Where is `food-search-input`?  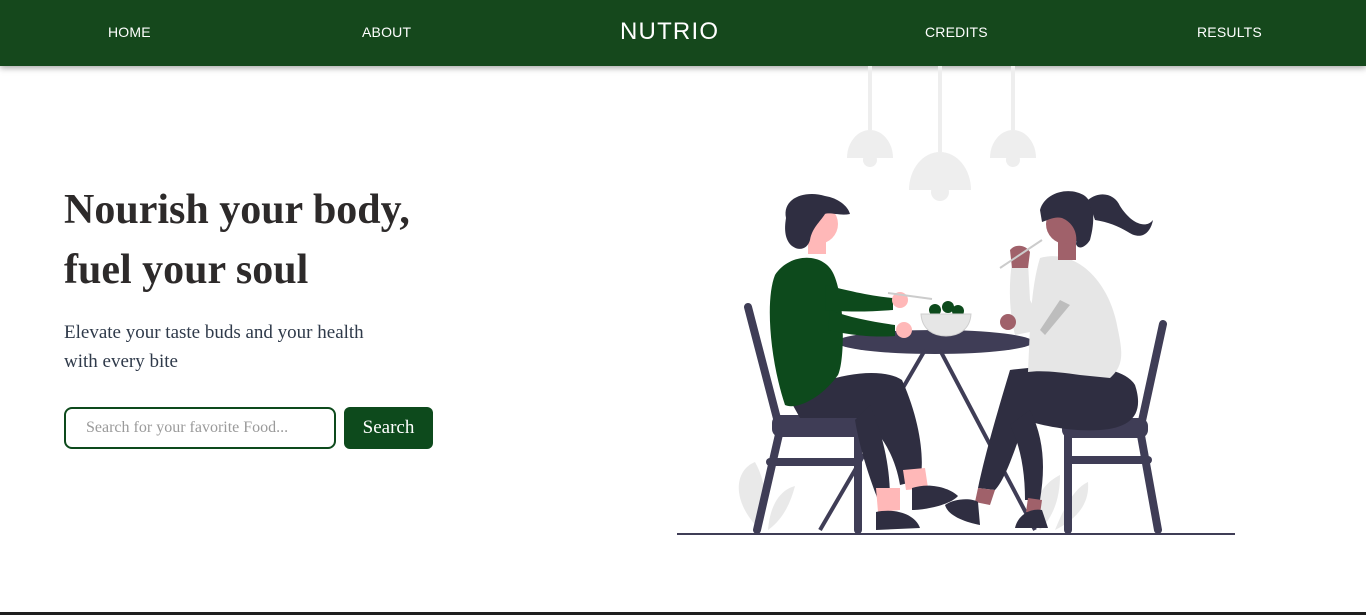
food-search-input is located at coordinates (200, 428).